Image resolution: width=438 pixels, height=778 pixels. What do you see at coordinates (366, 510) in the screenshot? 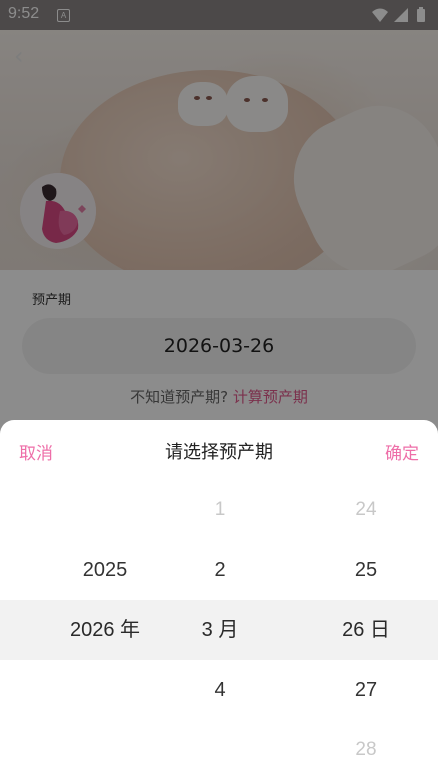
I see `day-option: 24` at bounding box center [366, 510].